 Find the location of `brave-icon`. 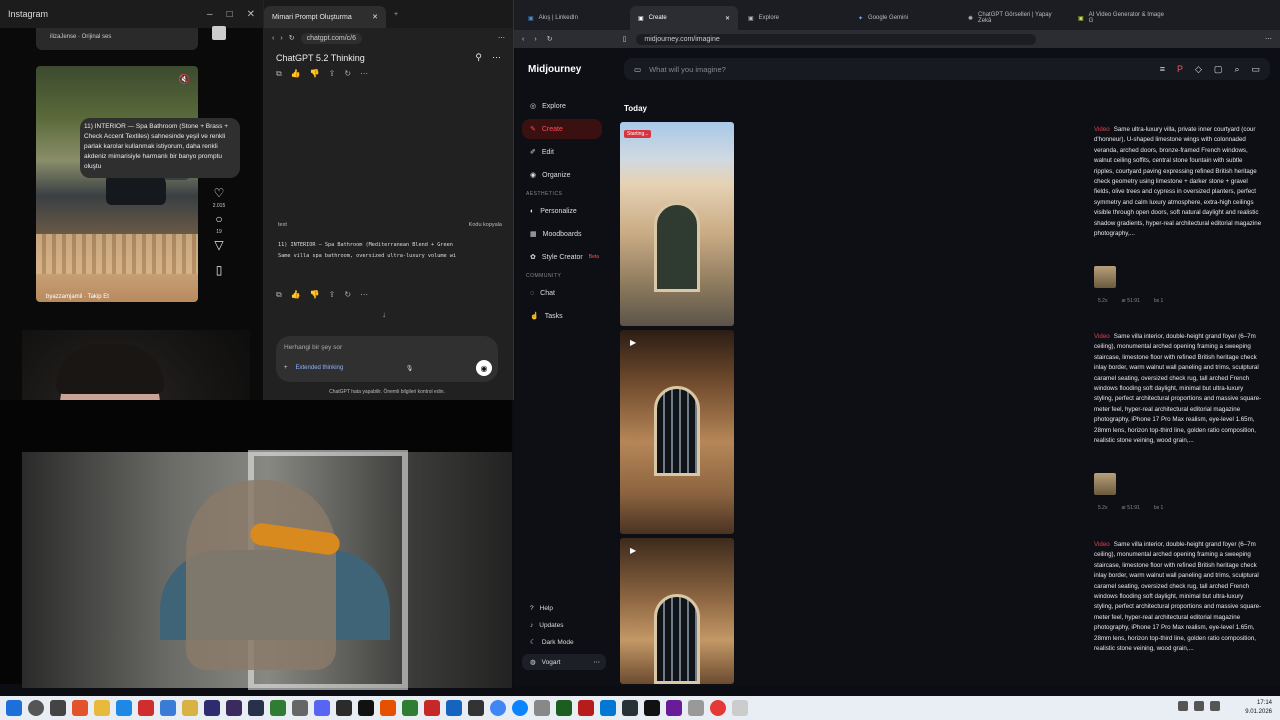

brave-icon is located at coordinates (80, 708).